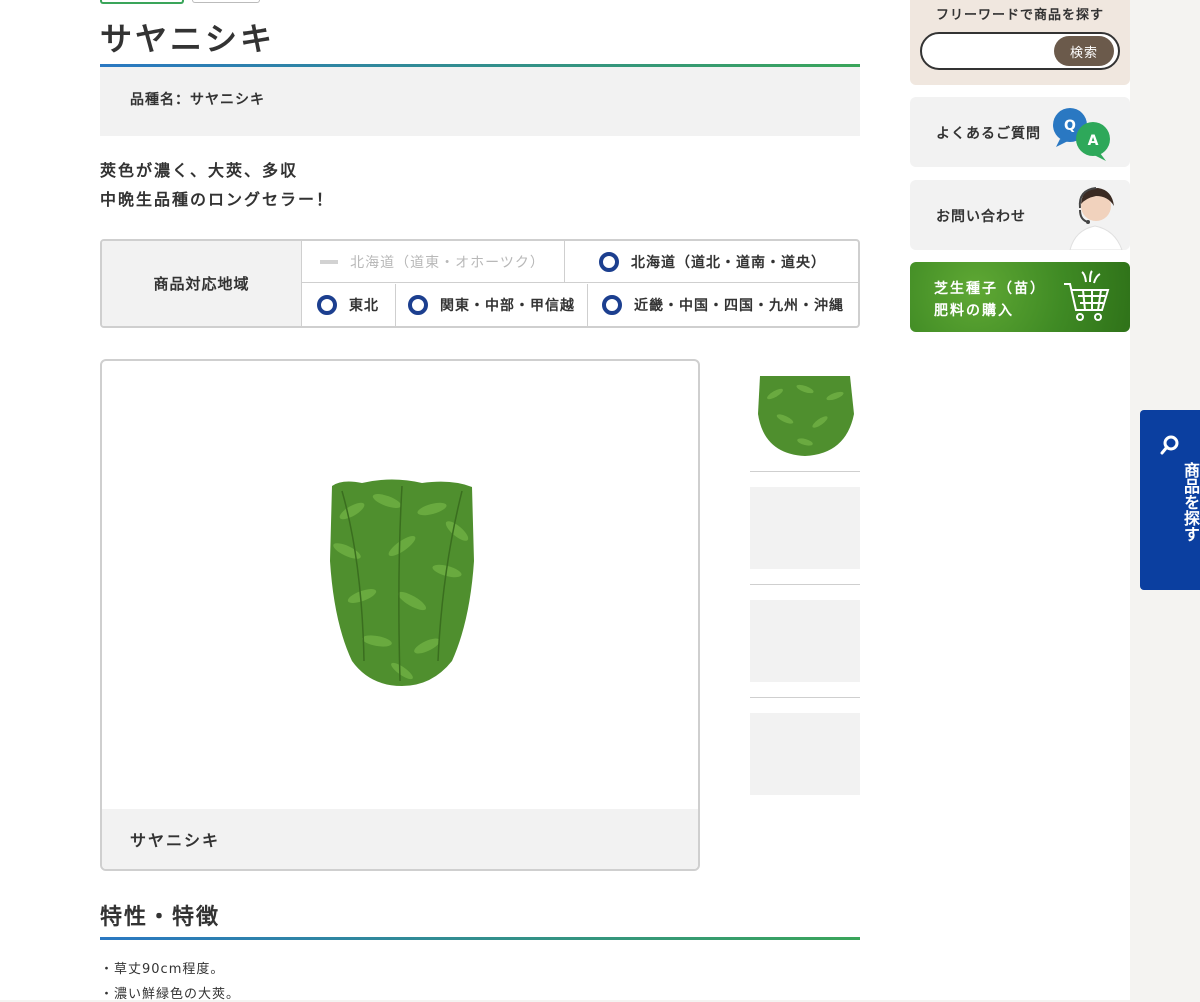 Image resolution: width=1200 pixels, height=1002 pixels. I want to click on edamame-bunch, so click(399, 582).